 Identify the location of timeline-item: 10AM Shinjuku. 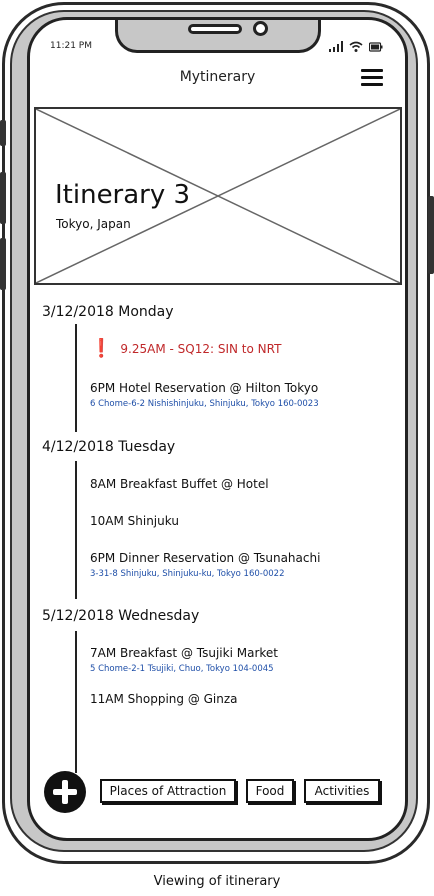
(134, 521).